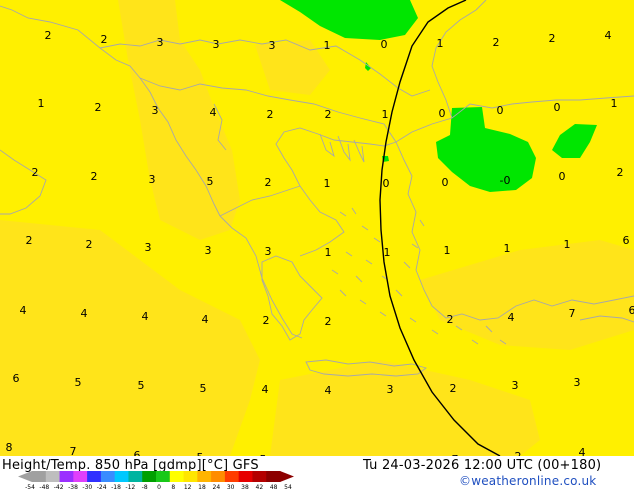 This screenshot has height=491, width=634. I want to click on temperature-label: 8, so click(9, 447).